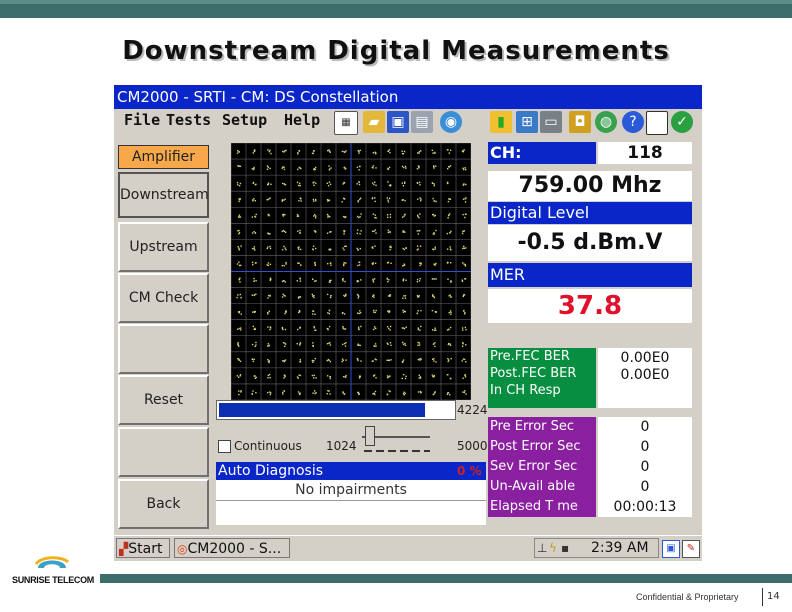 The height and width of the screenshot is (612, 792). I want to click on menu-tests: Tests, so click(188, 120).